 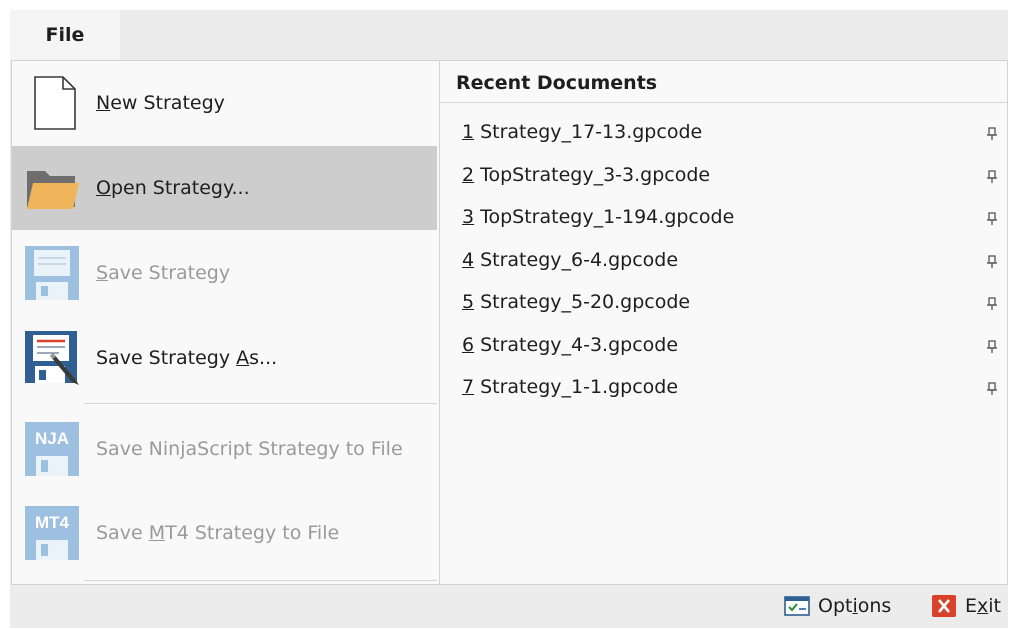 I want to click on recent-item-name: TopStrategy_1-194.gpcode, so click(x=607, y=217).